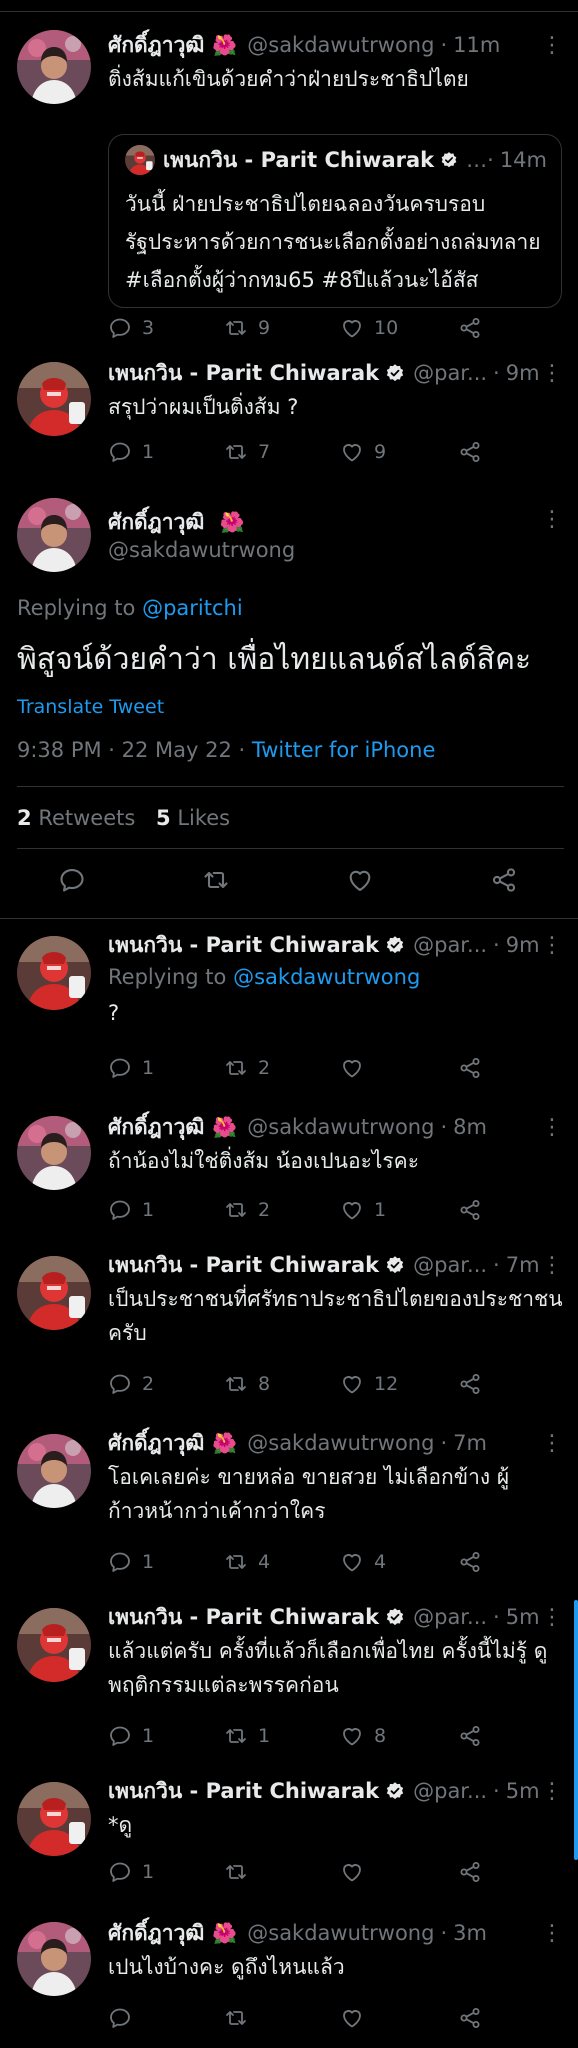  Describe the element at coordinates (134, 750) in the screenshot. I see `timestamp: 9:38 PM · 22 May 22 ·` at that location.